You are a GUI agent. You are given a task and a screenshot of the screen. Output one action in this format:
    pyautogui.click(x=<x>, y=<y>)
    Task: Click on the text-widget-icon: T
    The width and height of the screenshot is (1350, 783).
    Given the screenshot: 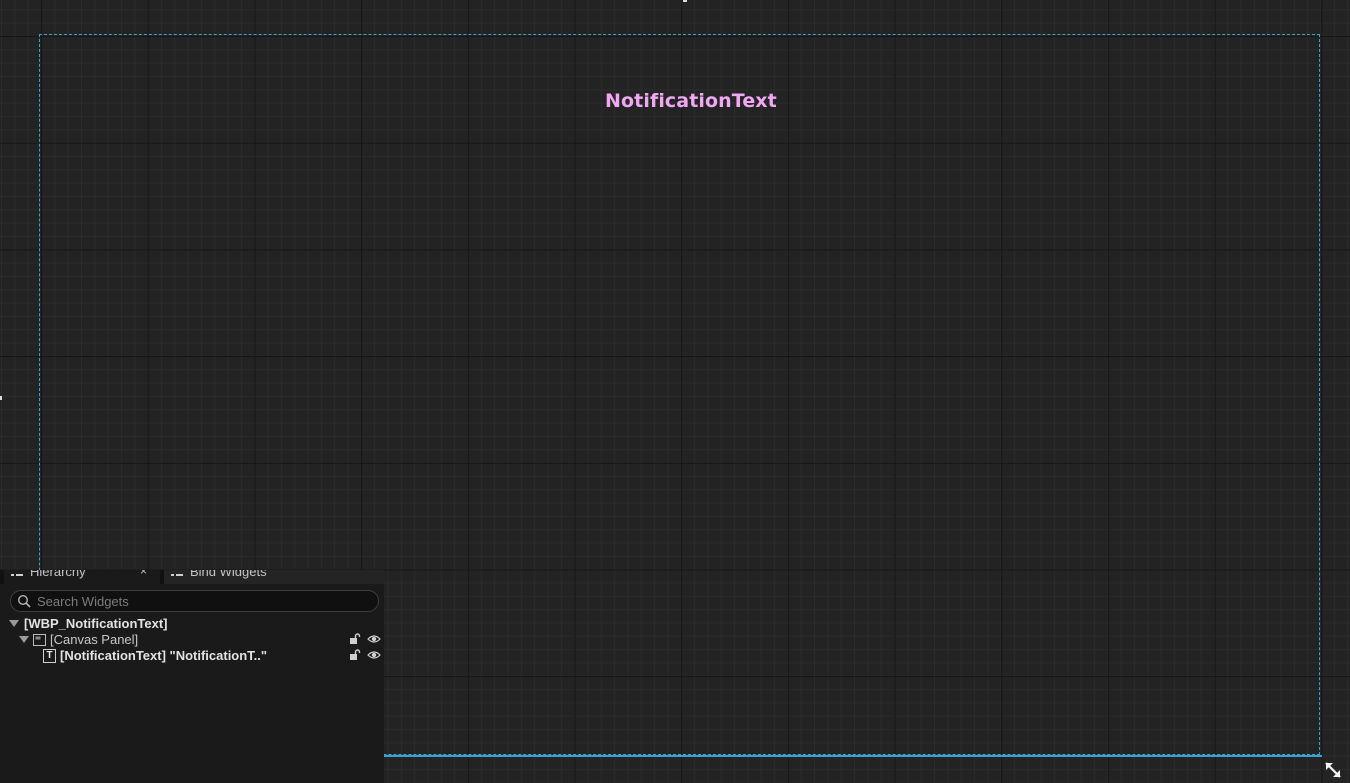 What is the action you would take?
    pyautogui.click(x=49, y=656)
    